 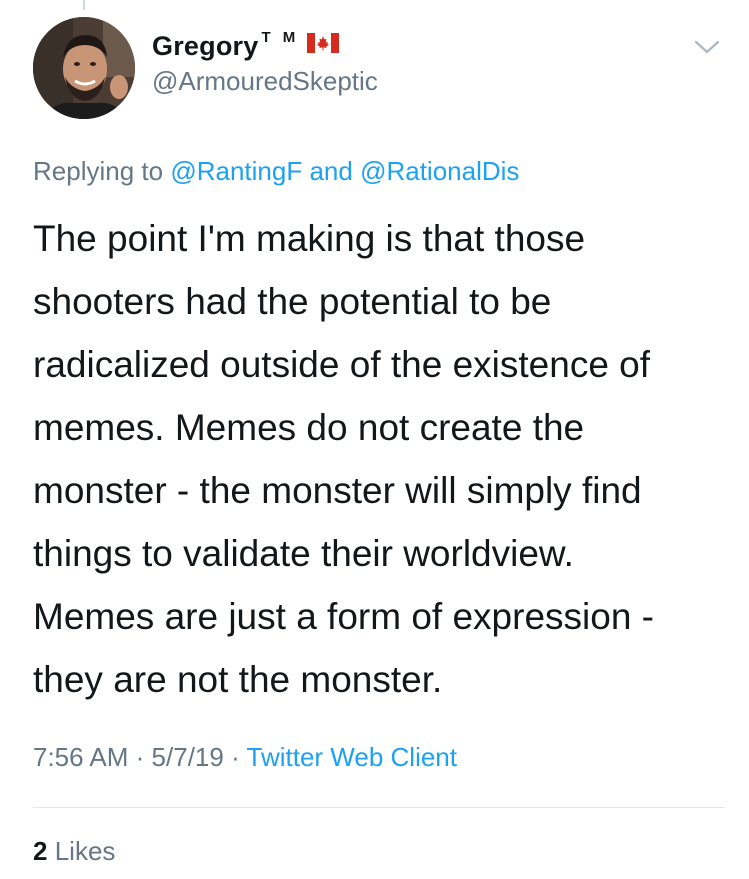 I want to click on avatar-image, so click(x=84, y=68).